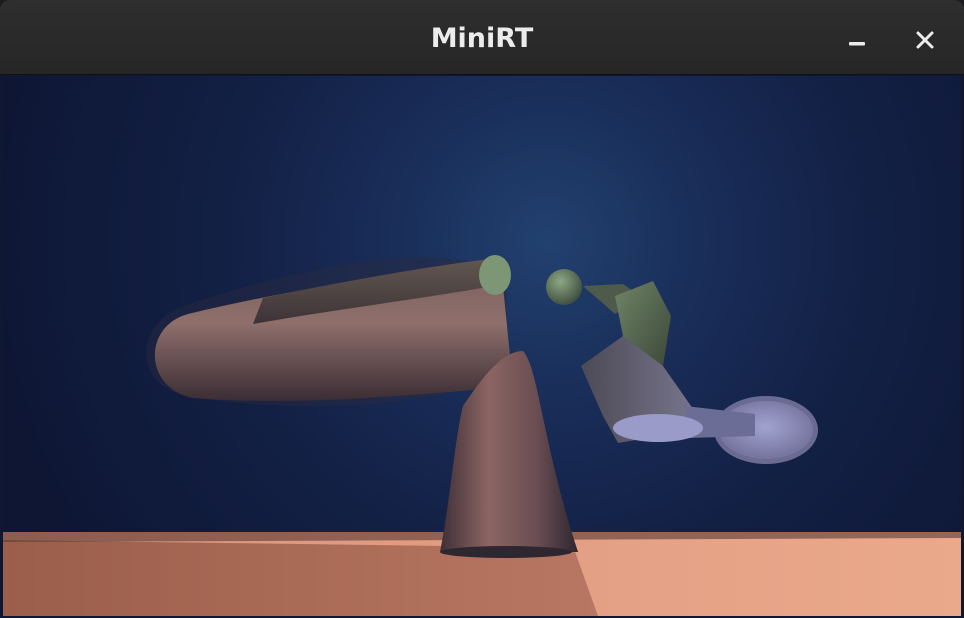 The image size is (964, 618). I want to click on window-title: MiniRT, so click(482, 38).